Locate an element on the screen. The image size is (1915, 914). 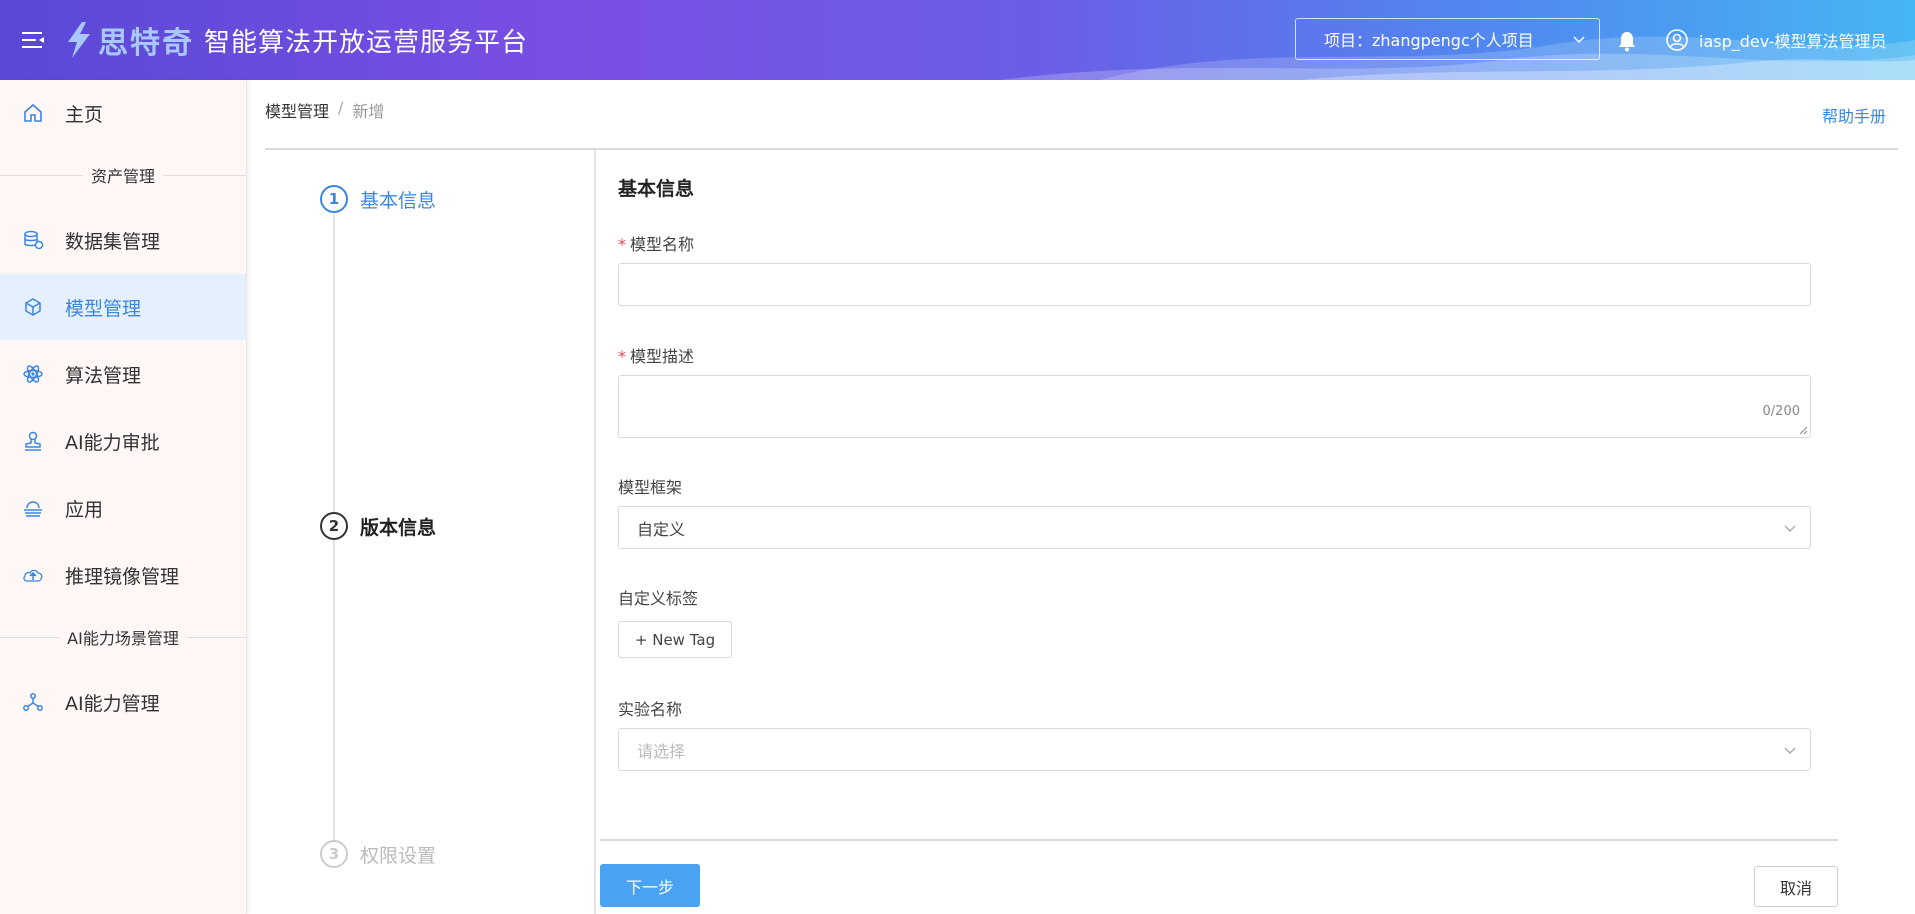
step-label: 基本信息 is located at coordinates (398, 200).